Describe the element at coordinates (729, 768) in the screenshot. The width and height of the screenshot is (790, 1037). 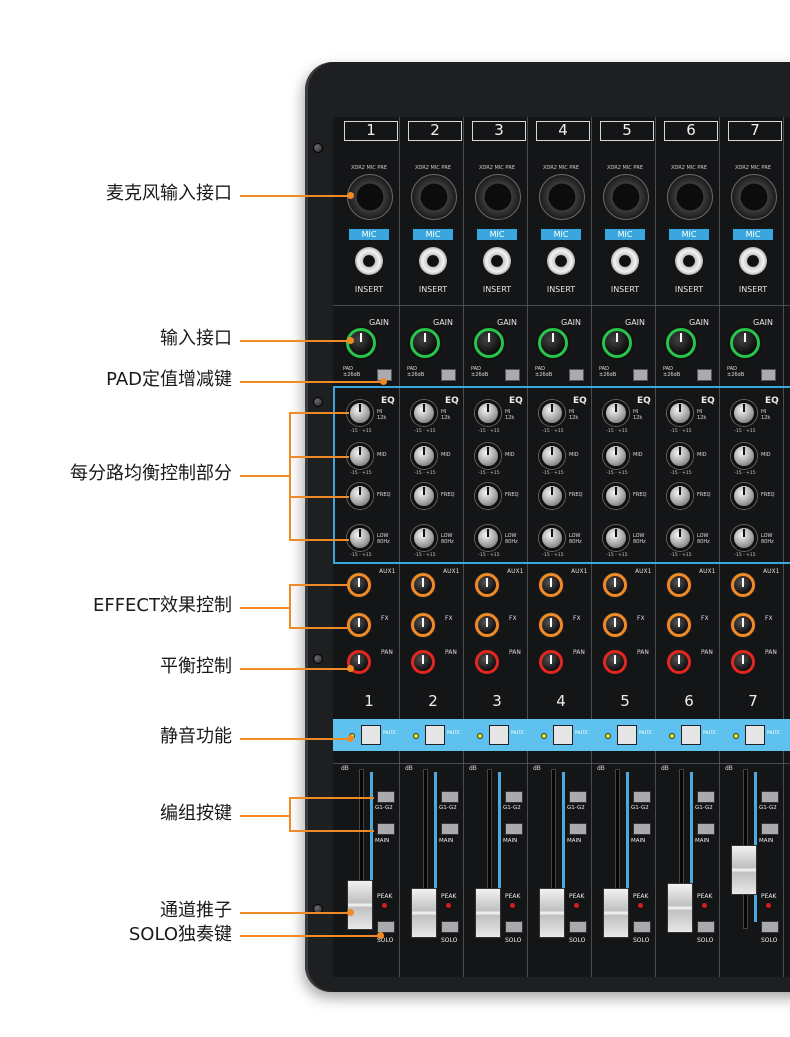
I see `db-label: dB` at that location.